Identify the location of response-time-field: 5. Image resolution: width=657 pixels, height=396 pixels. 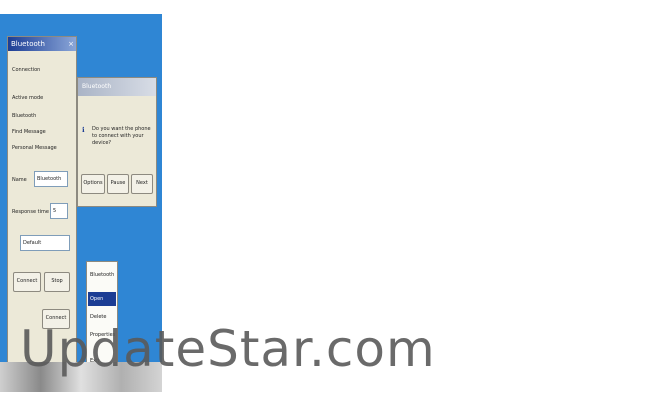
(59, 211).